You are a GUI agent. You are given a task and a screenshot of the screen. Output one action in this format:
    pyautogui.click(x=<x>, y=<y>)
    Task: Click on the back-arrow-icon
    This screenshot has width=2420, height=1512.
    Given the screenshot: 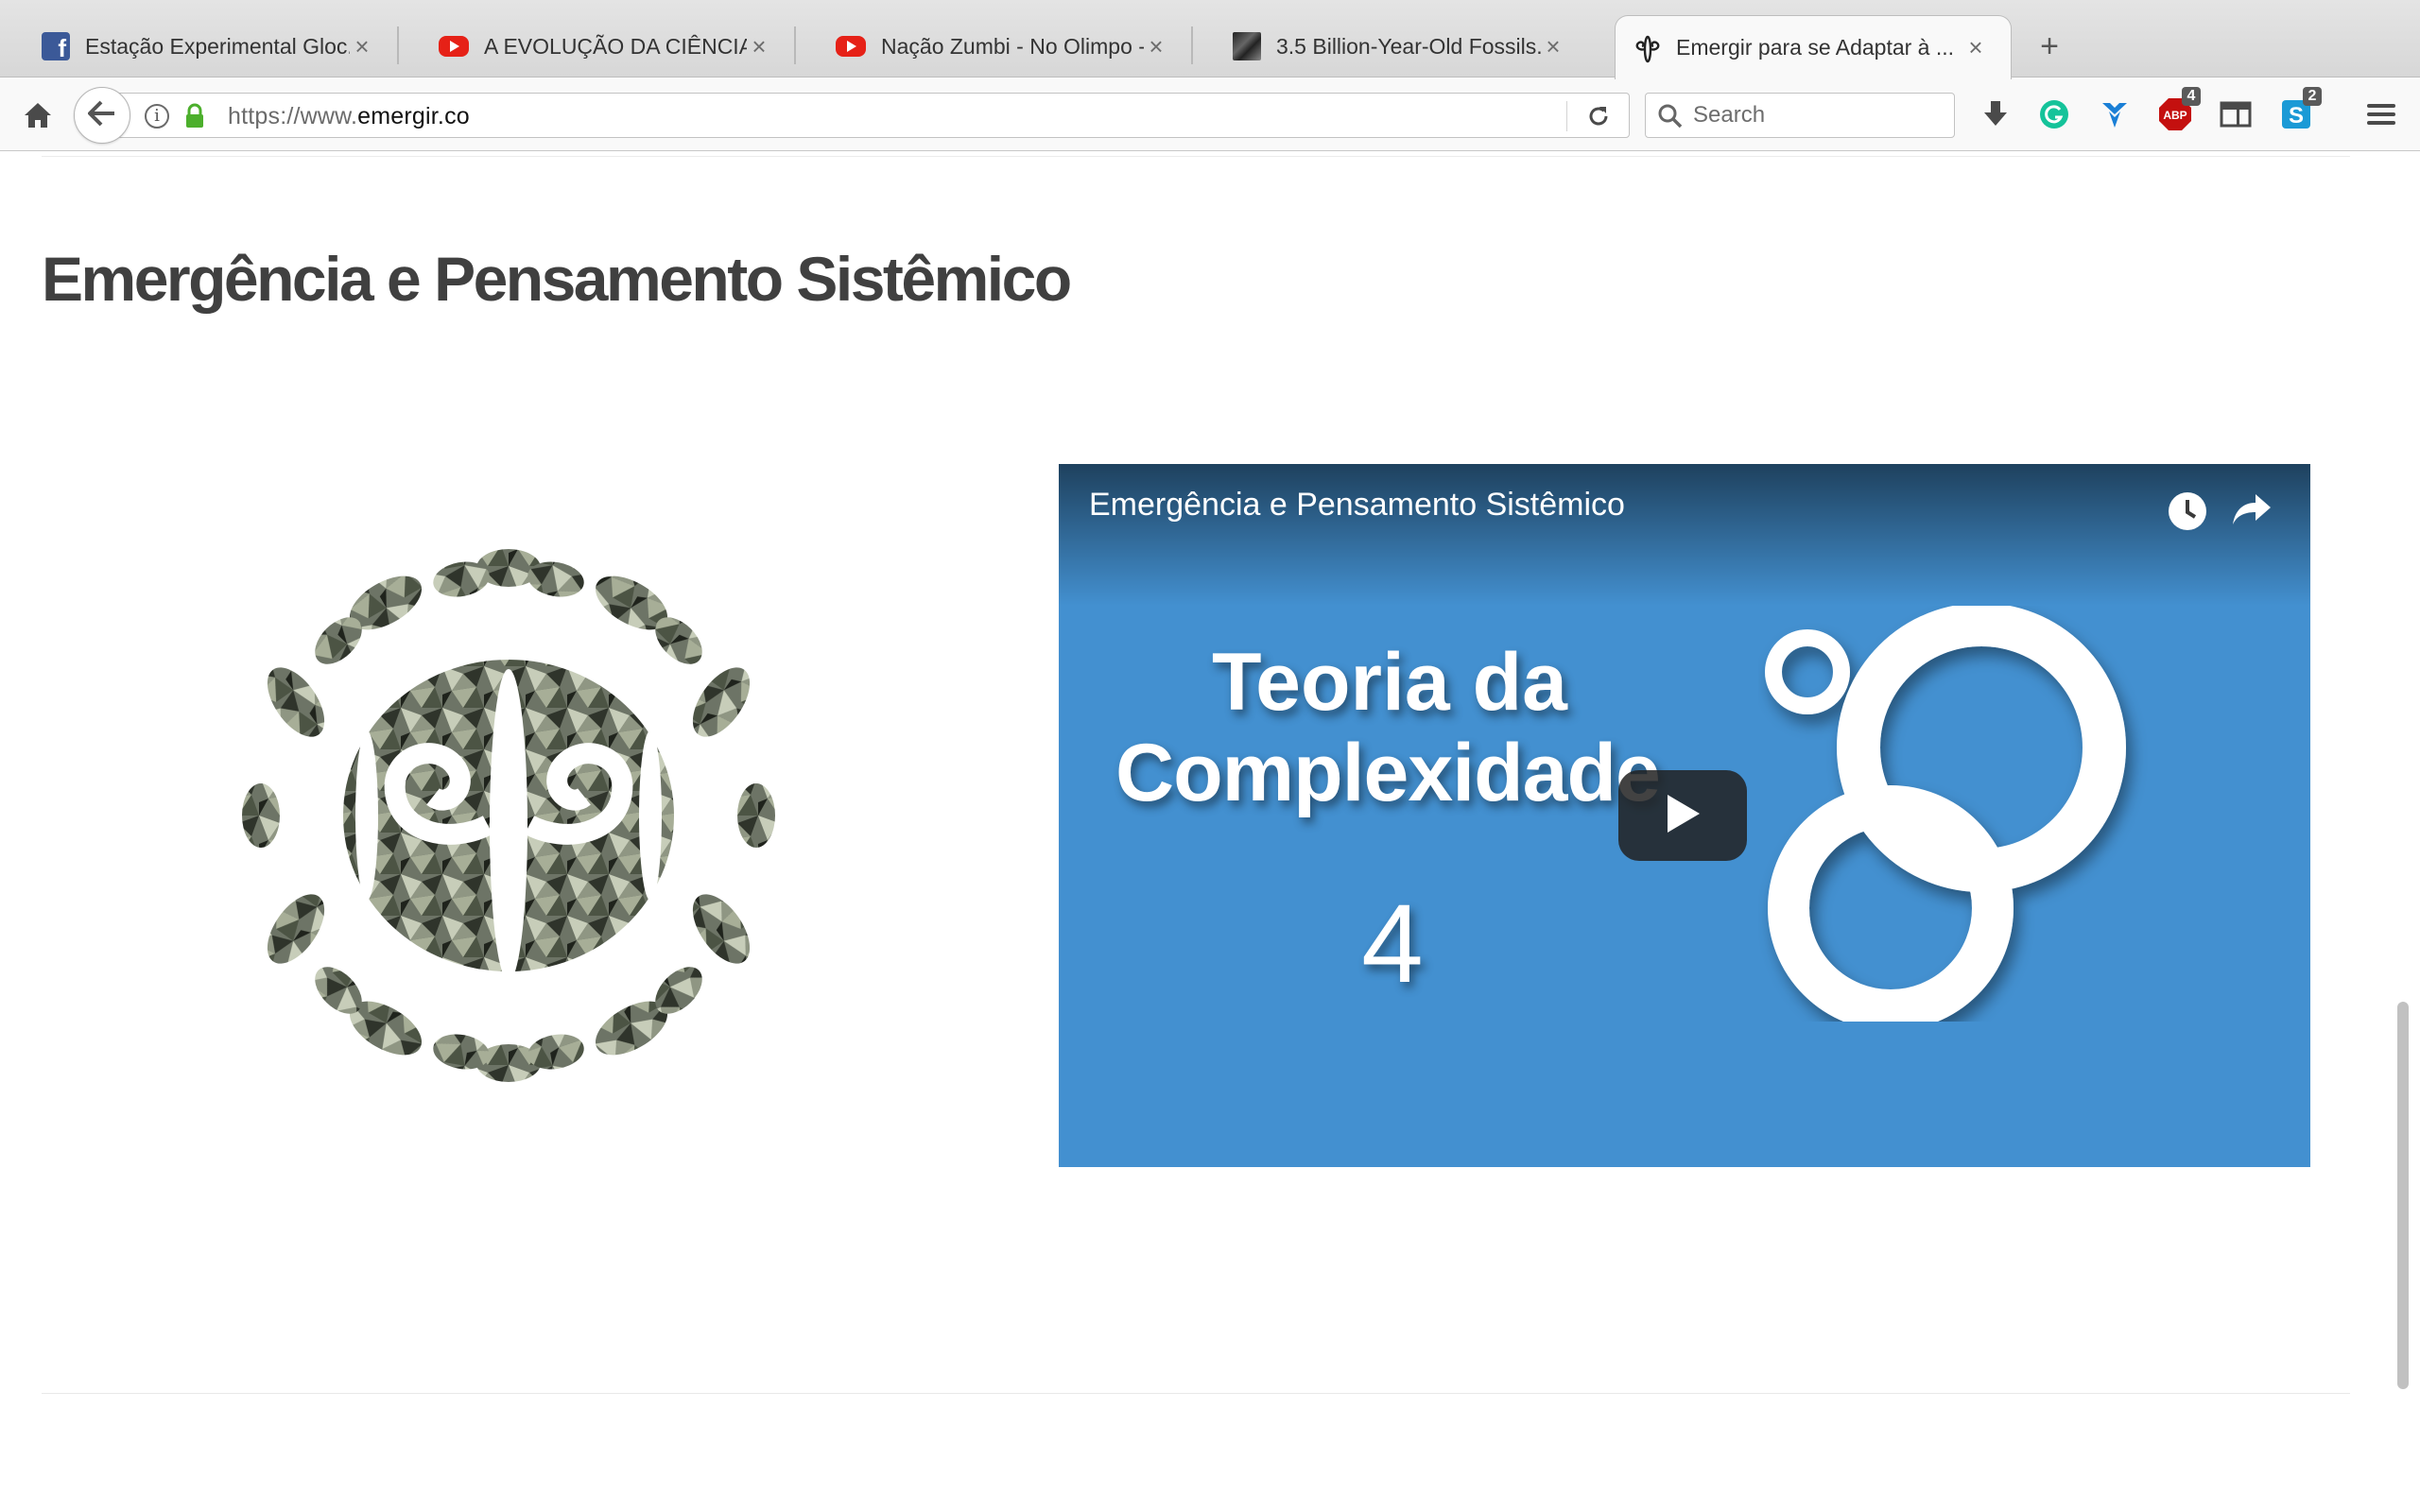 What is the action you would take?
    pyautogui.click(x=102, y=115)
    